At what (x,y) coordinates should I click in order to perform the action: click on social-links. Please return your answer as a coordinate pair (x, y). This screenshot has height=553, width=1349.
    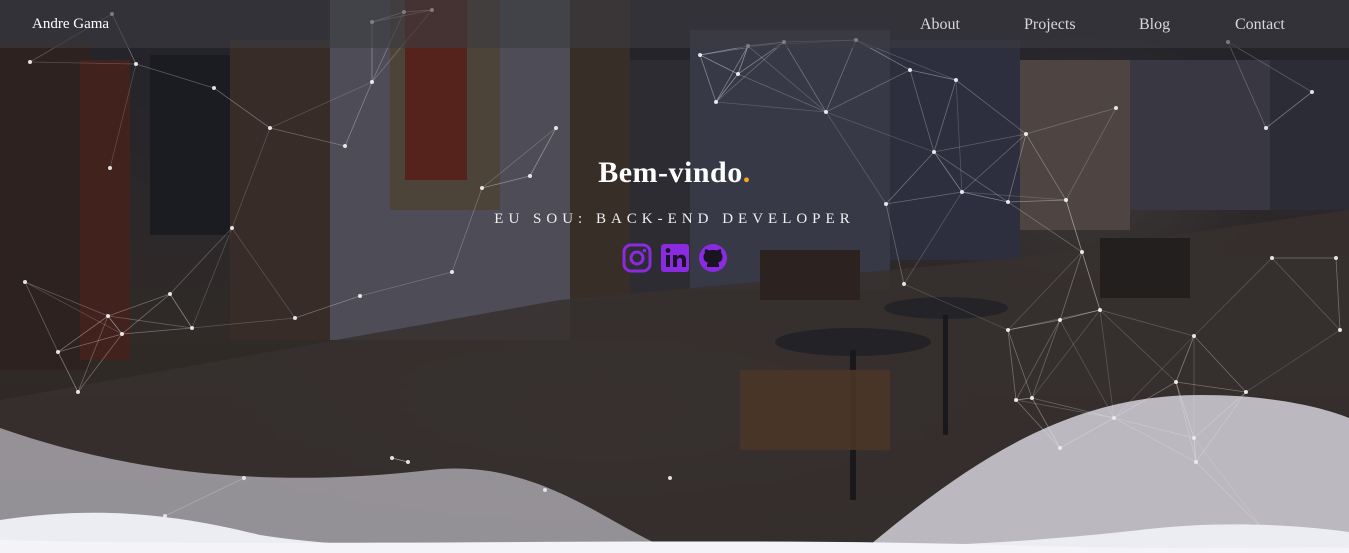
    Looking at the image, I should click on (674, 259).